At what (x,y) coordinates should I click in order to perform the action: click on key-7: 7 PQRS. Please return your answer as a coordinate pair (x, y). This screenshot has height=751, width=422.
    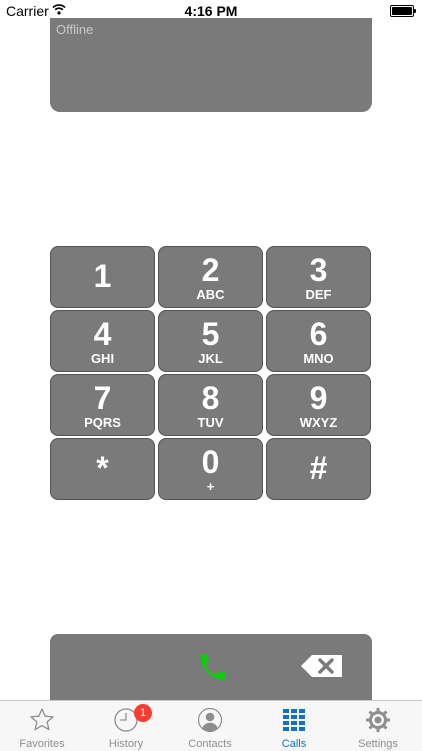
    Looking at the image, I should click on (102, 405).